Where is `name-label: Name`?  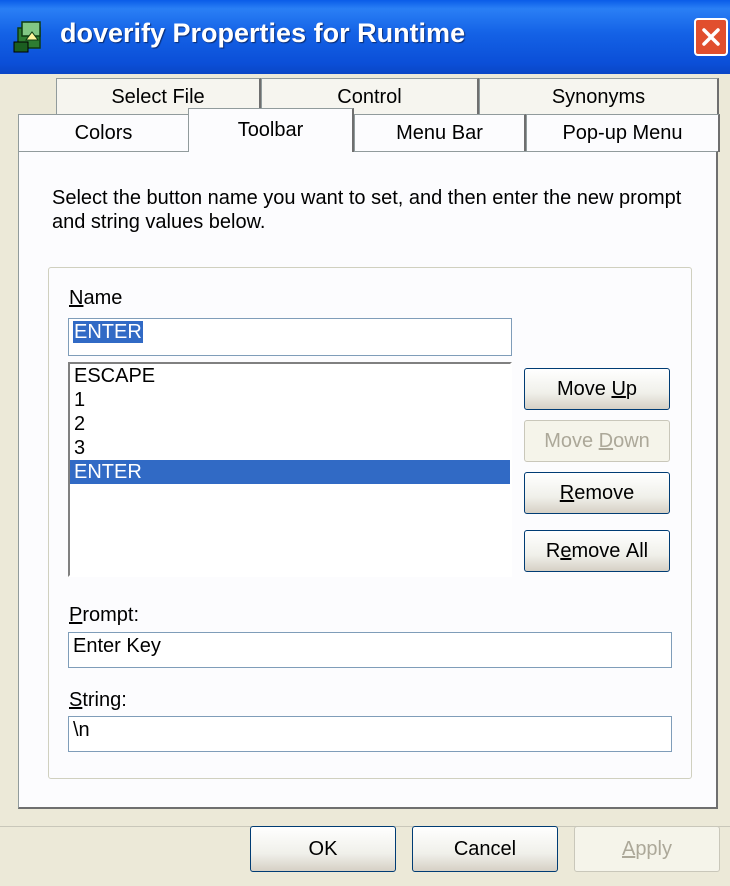 name-label: Name is located at coordinates (96, 298).